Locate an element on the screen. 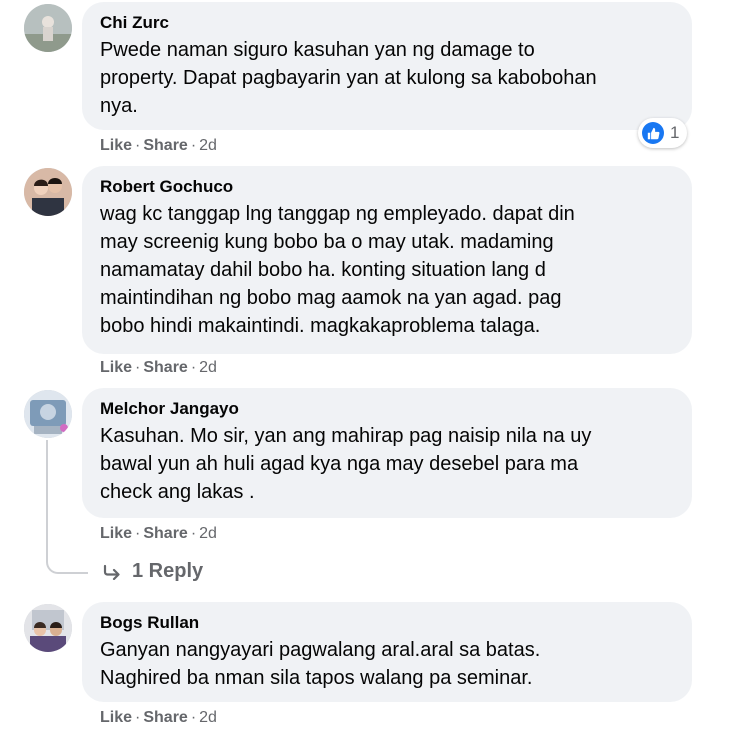  replies-count: 1 Reply is located at coordinates (168, 571).